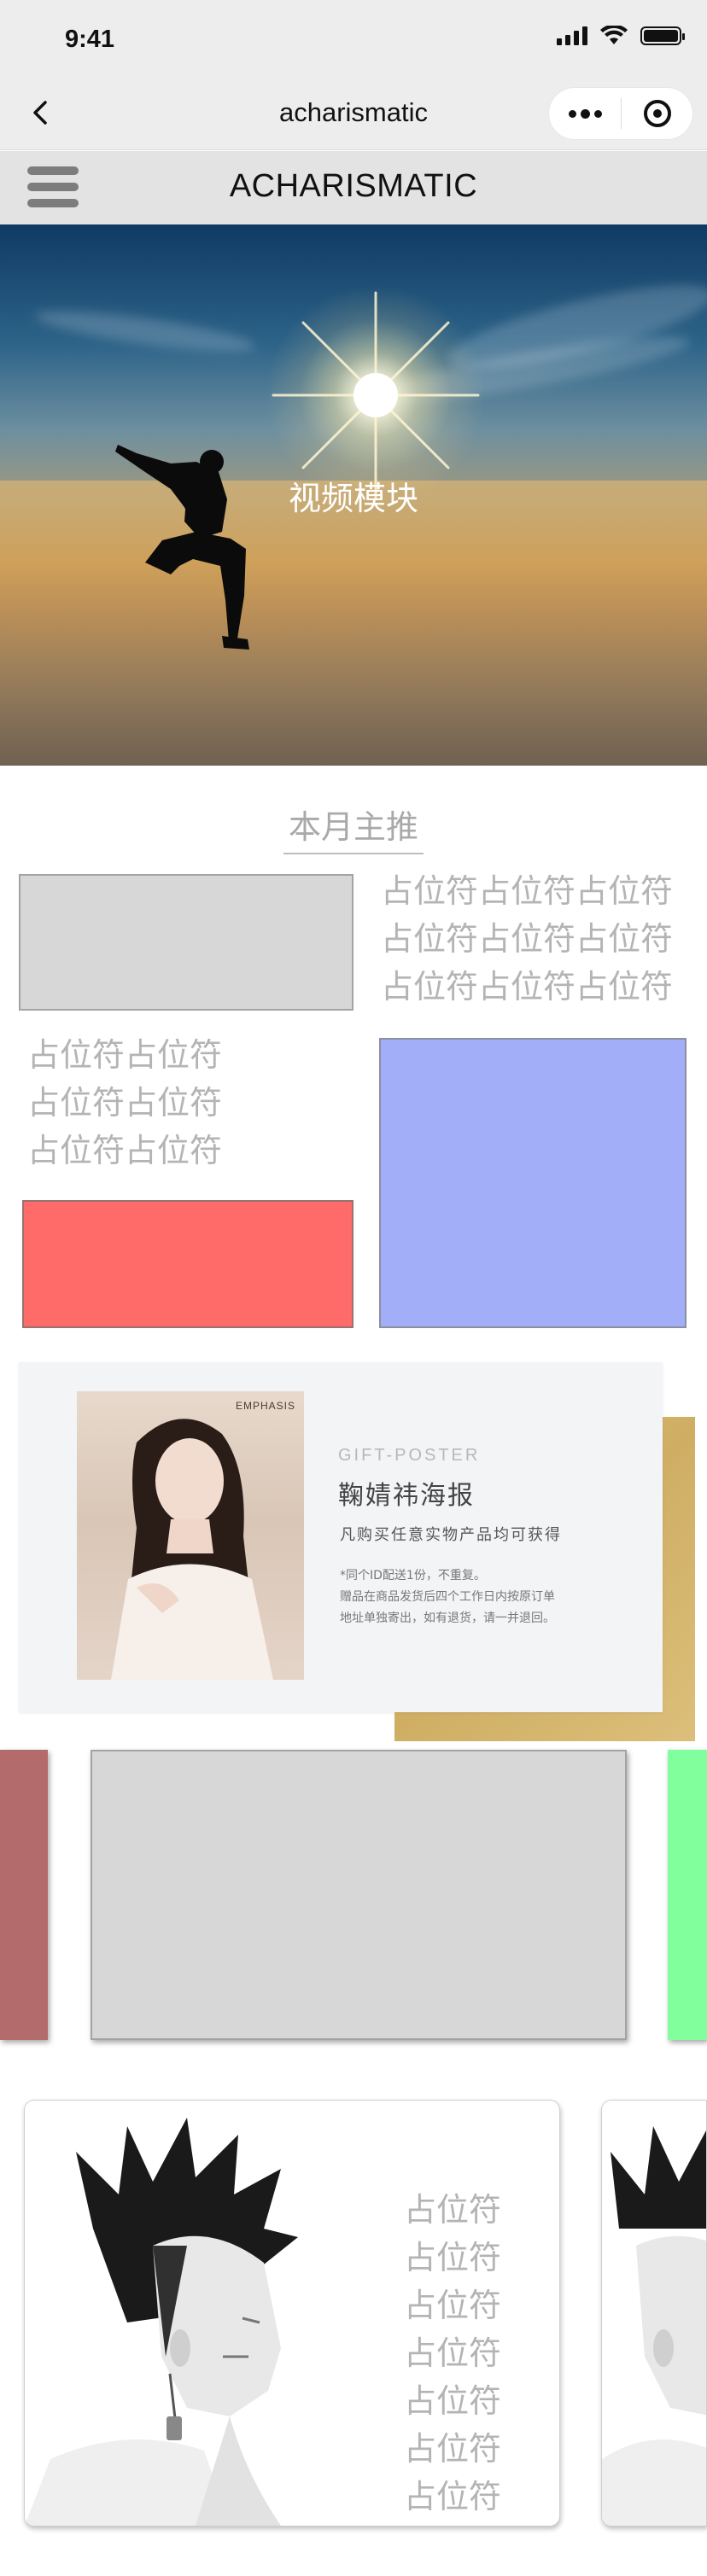 The height and width of the screenshot is (2576, 707). I want to click on gift-poster-title: 鞠婧祎海报, so click(406, 1496).